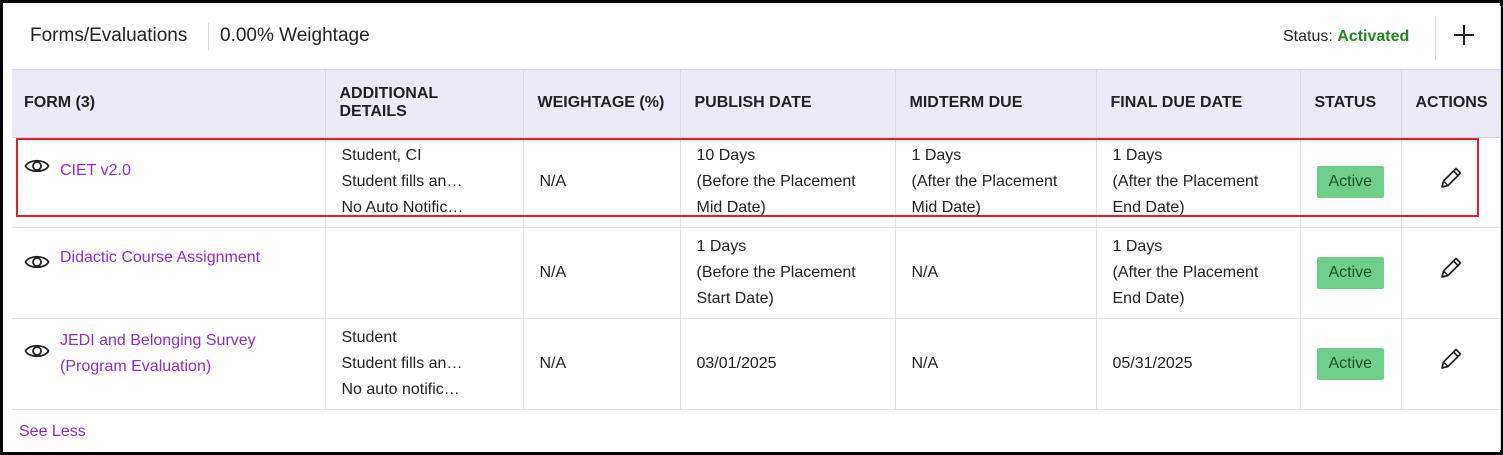  Describe the element at coordinates (726, 155) in the screenshot. I see `publish-line: 10 Days` at that location.